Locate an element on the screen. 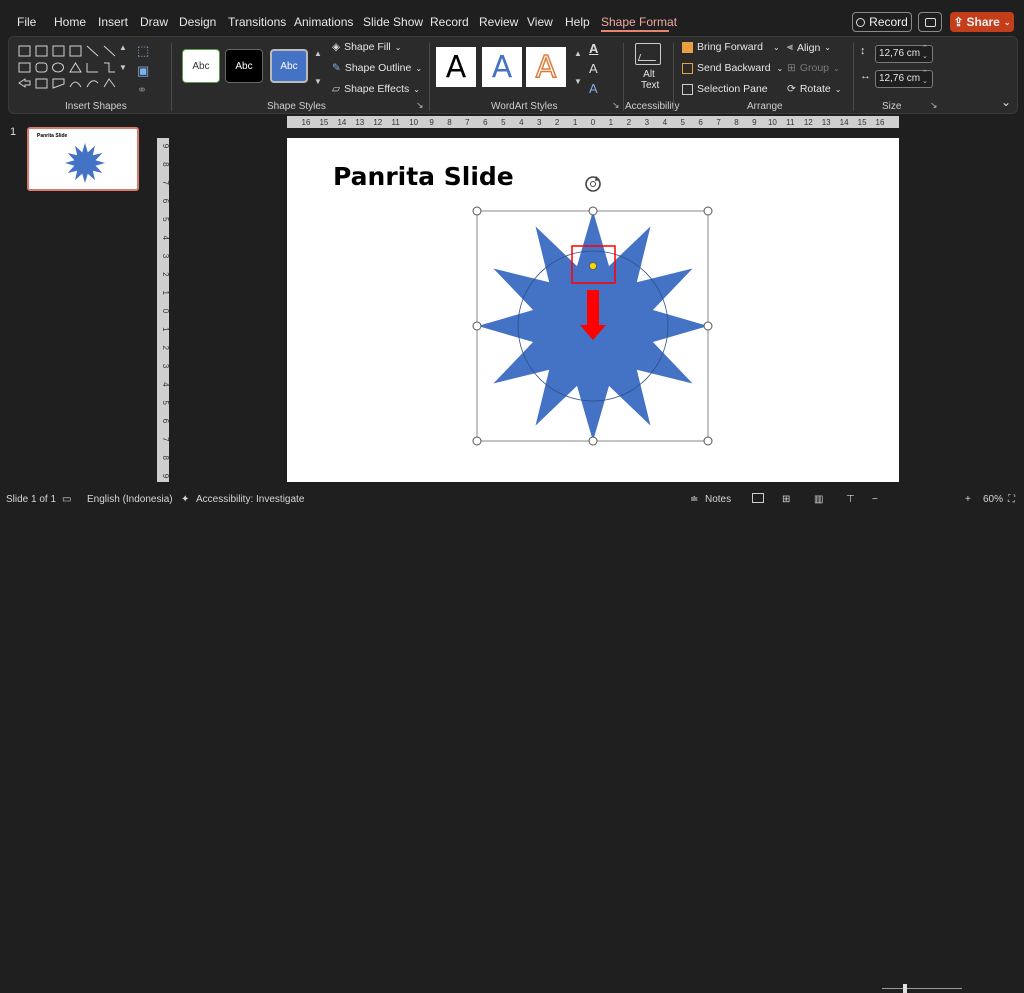 The width and height of the screenshot is (1024, 993). resize-handle-bottom-left is located at coordinates (477, 441).